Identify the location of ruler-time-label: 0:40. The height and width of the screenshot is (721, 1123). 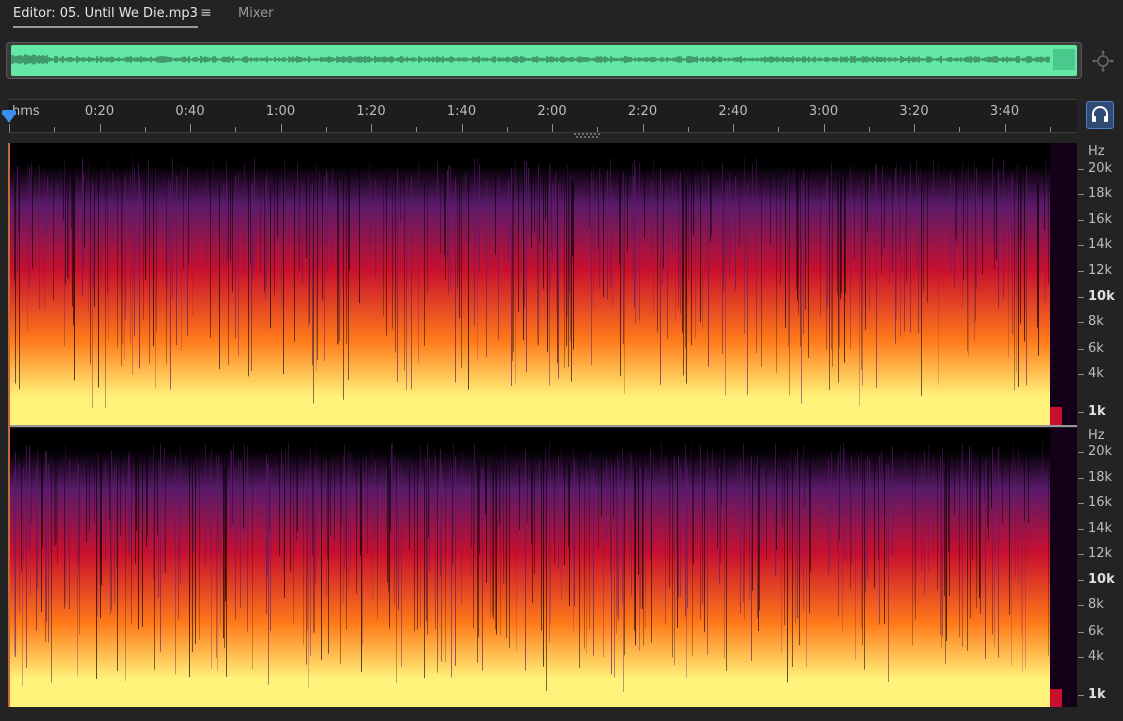
(190, 111).